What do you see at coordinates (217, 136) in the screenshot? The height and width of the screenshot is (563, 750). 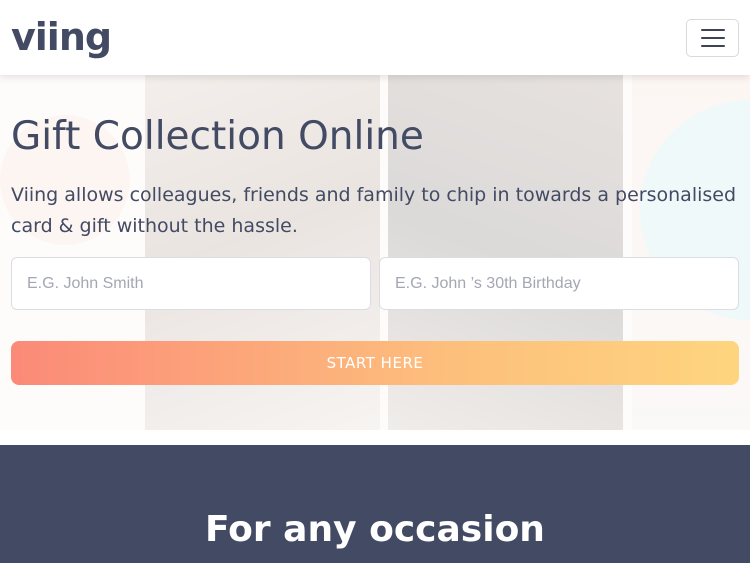 I see `page-title: Gift Collection Online` at bounding box center [217, 136].